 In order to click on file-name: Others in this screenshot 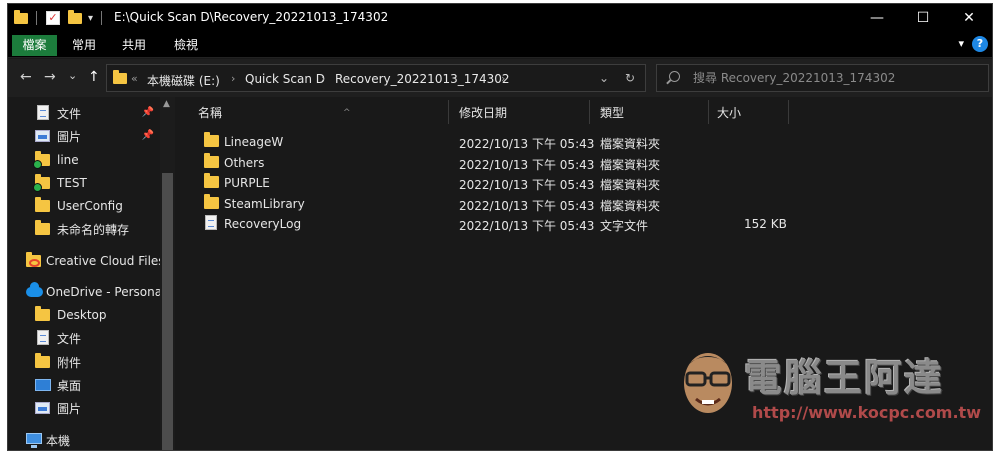, I will do `click(244, 163)`.